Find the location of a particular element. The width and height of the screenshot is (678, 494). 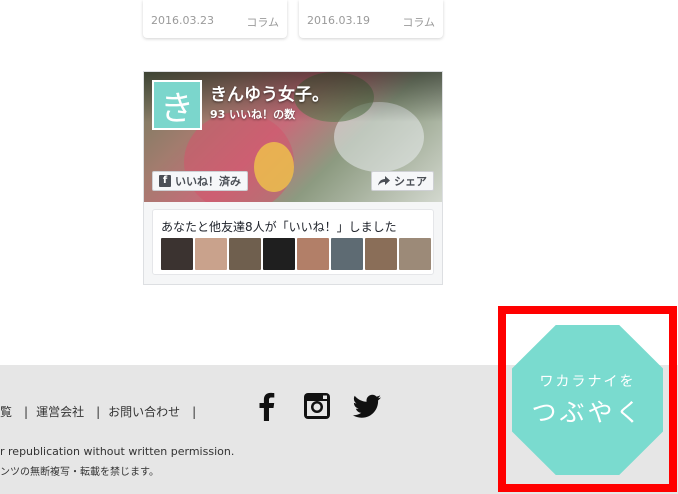

fb-likes-count: 93 いいね！の数 is located at coordinates (253, 114).